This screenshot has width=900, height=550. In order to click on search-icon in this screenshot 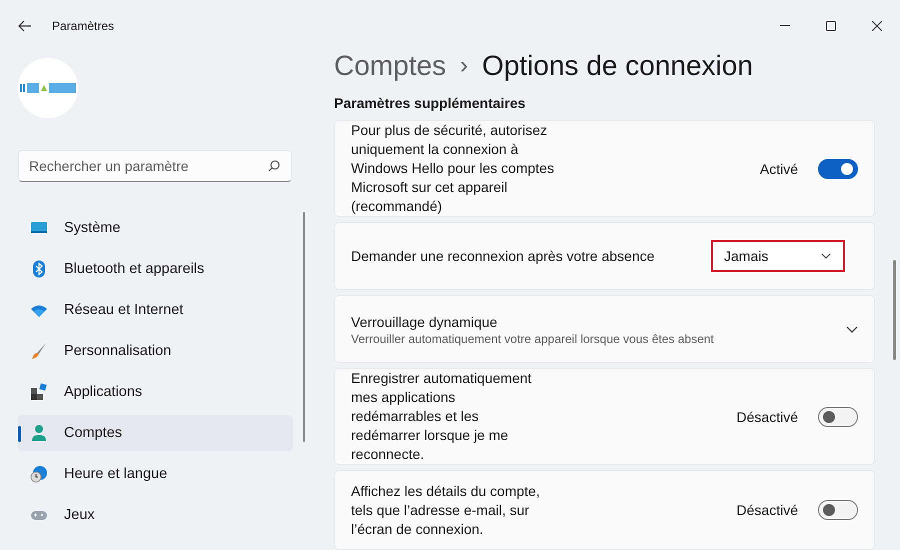, I will do `click(274, 166)`.